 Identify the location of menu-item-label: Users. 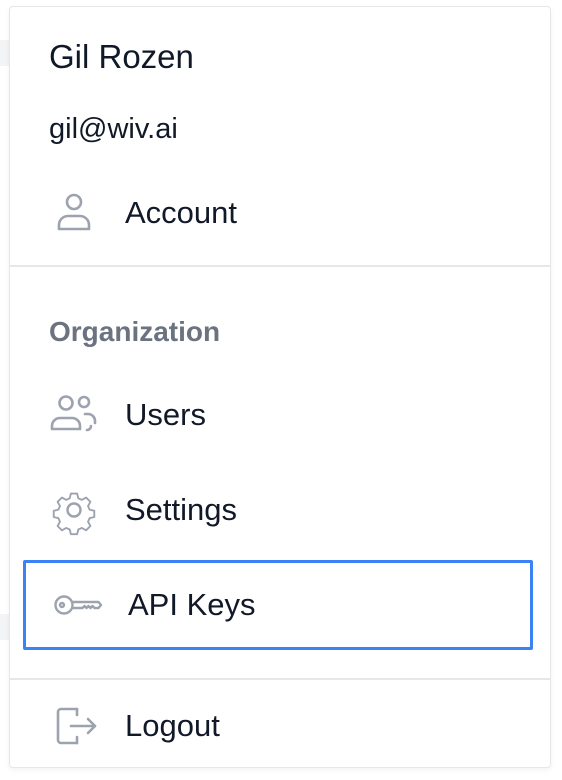
(165, 414).